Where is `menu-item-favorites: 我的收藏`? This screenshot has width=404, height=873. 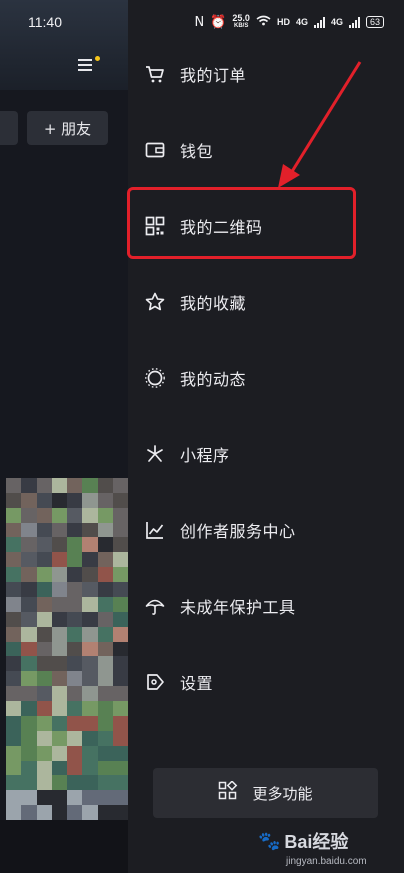 menu-item-favorites: 我的收藏 is located at coordinates (266, 302).